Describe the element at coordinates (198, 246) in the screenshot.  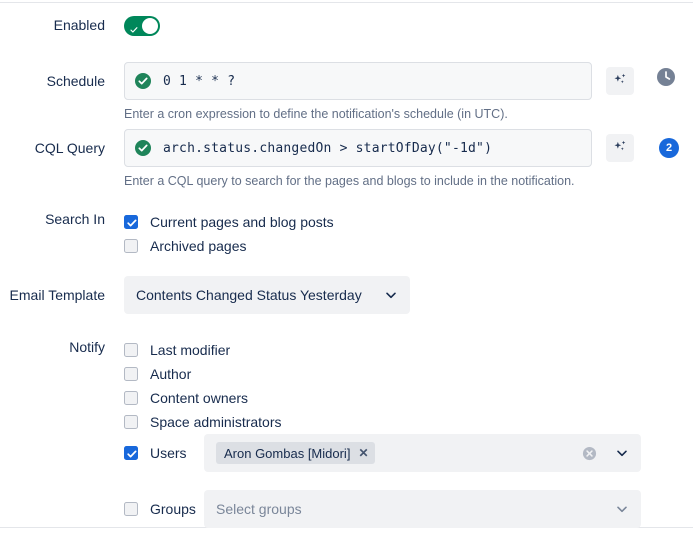
I see `checkbox-archived-pages-label: Archived pages` at that location.